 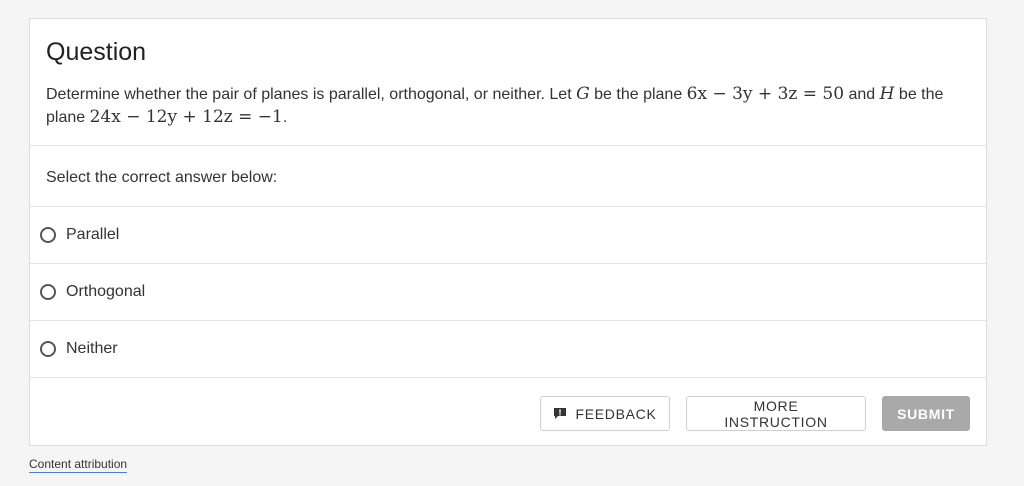 I want to click on feedback-button: FEEDBACK, so click(x=605, y=413).